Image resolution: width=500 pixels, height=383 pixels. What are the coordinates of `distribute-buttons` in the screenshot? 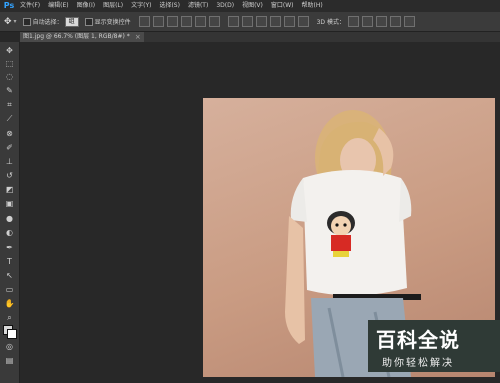 It's located at (268, 21).